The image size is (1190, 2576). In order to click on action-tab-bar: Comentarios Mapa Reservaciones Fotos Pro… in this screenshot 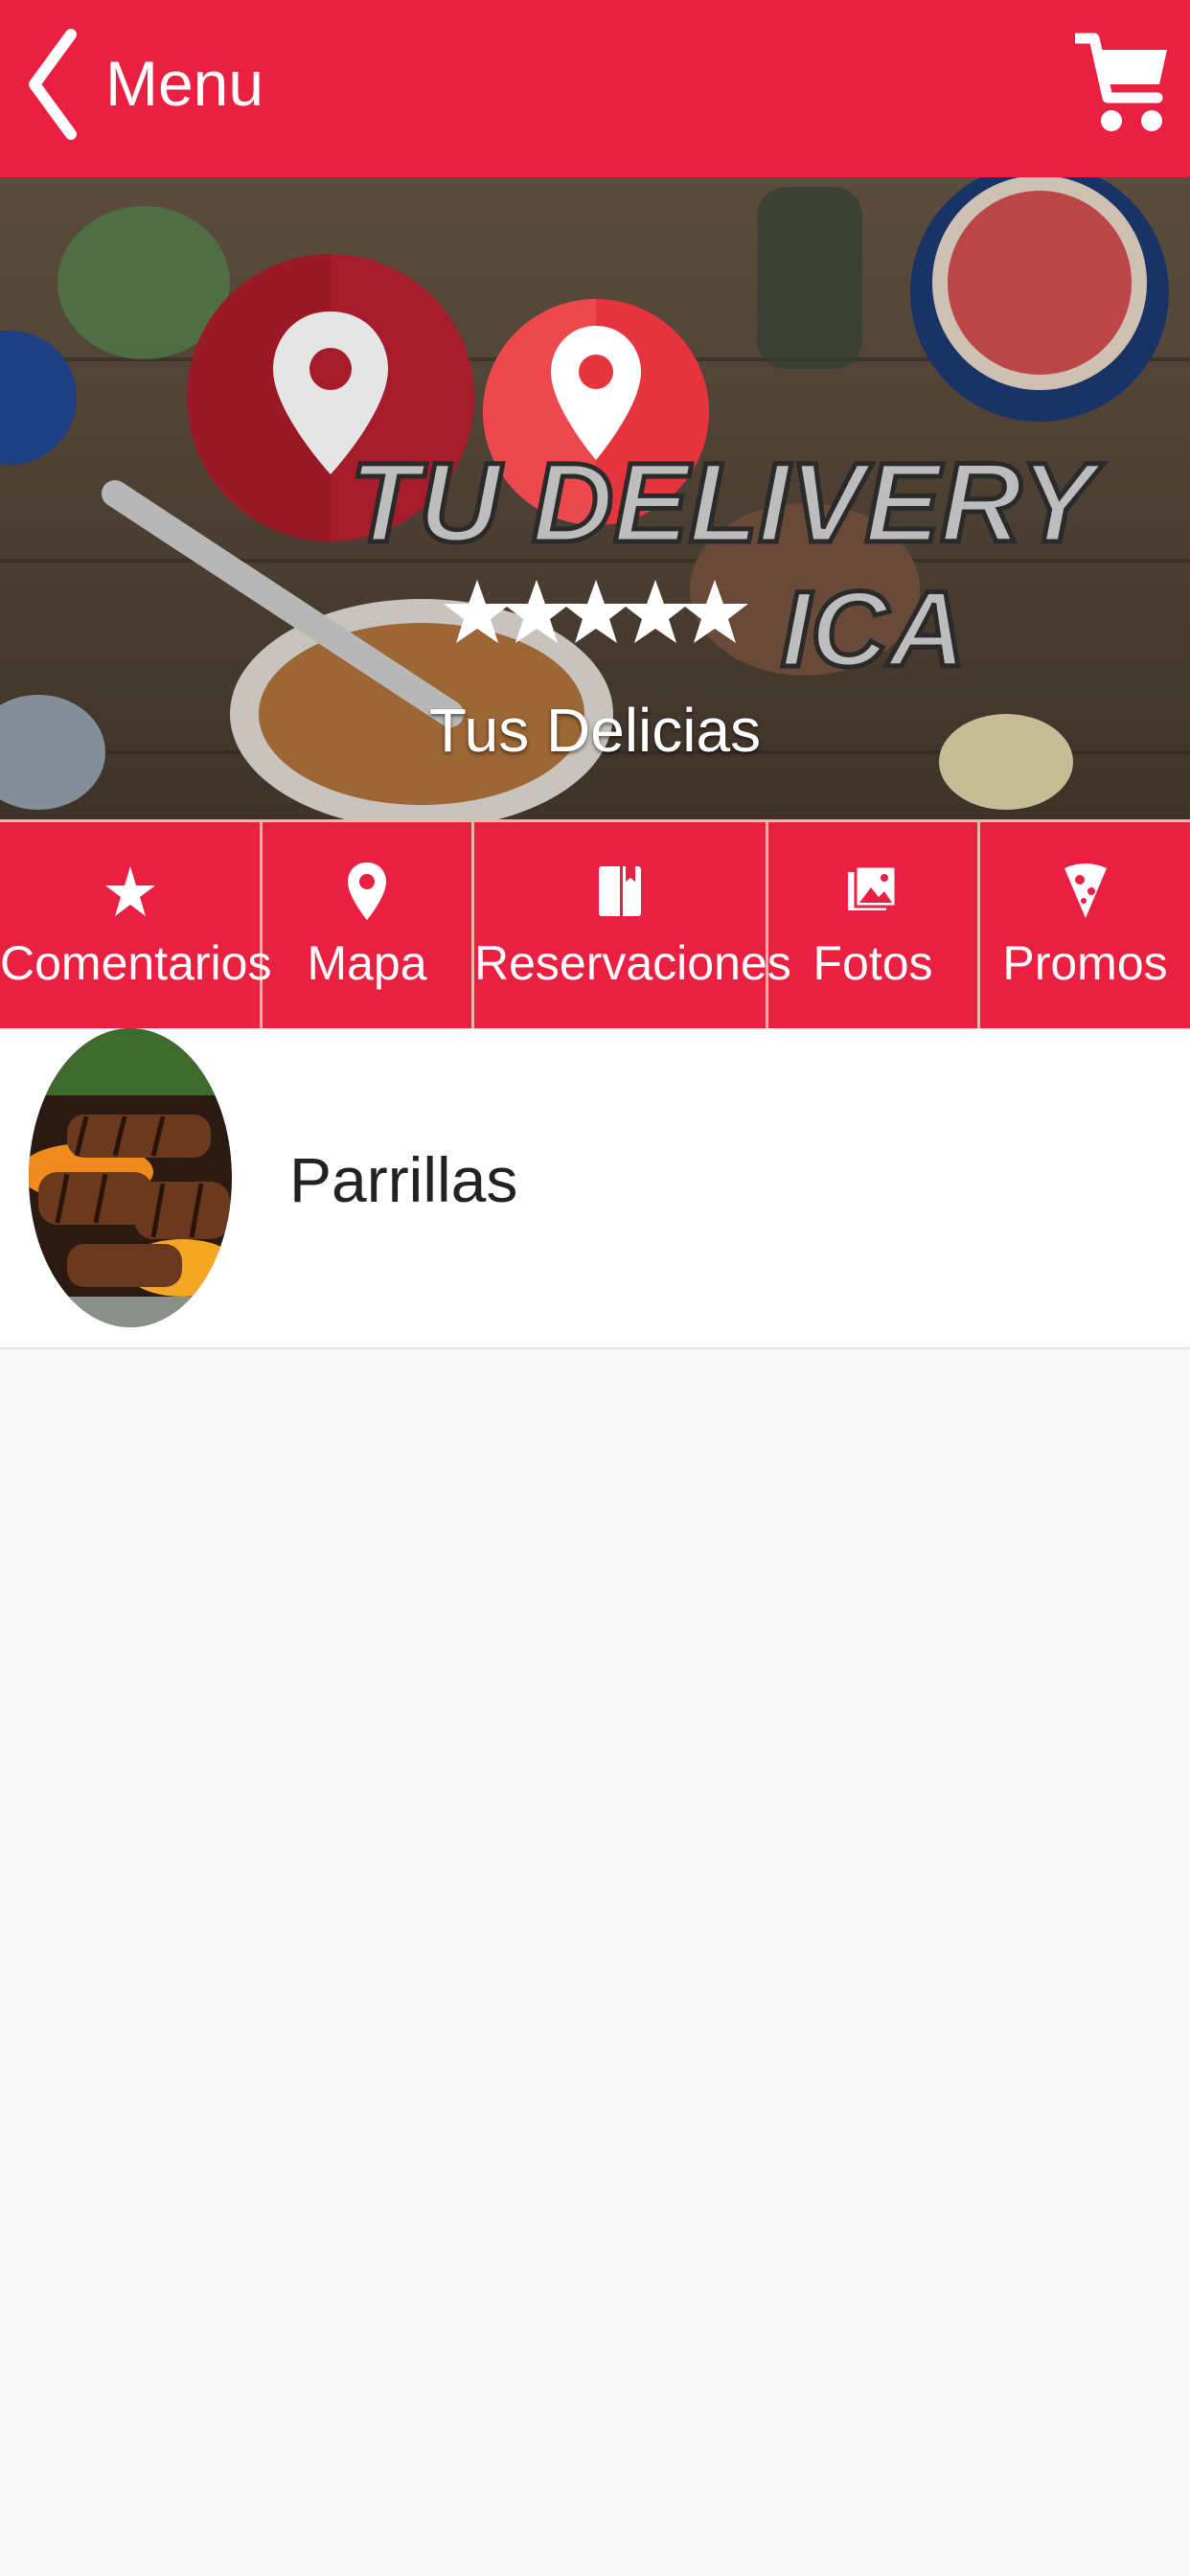, I will do `click(595, 925)`.